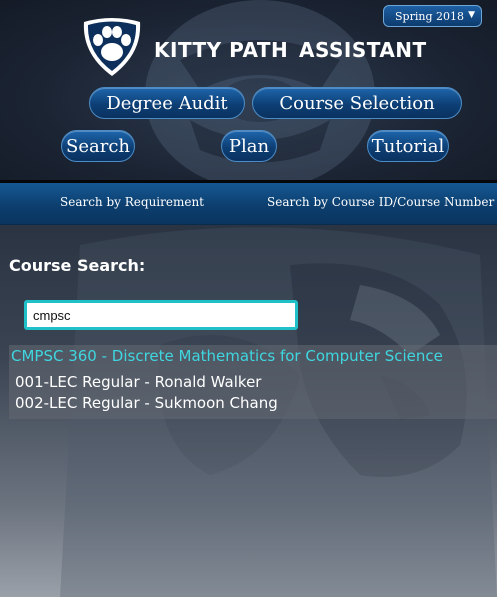 This screenshot has width=497, height=597. Describe the element at coordinates (471, 15) in the screenshot. I see `caret-down-icon: ▼` at that location.